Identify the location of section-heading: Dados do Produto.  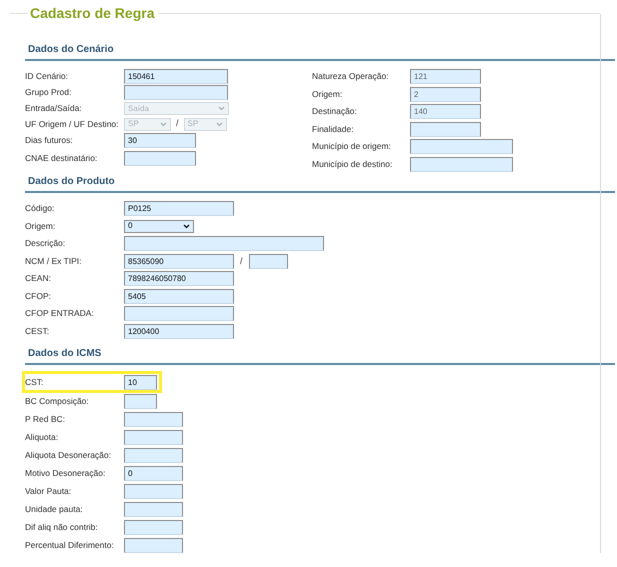
(320, 183).